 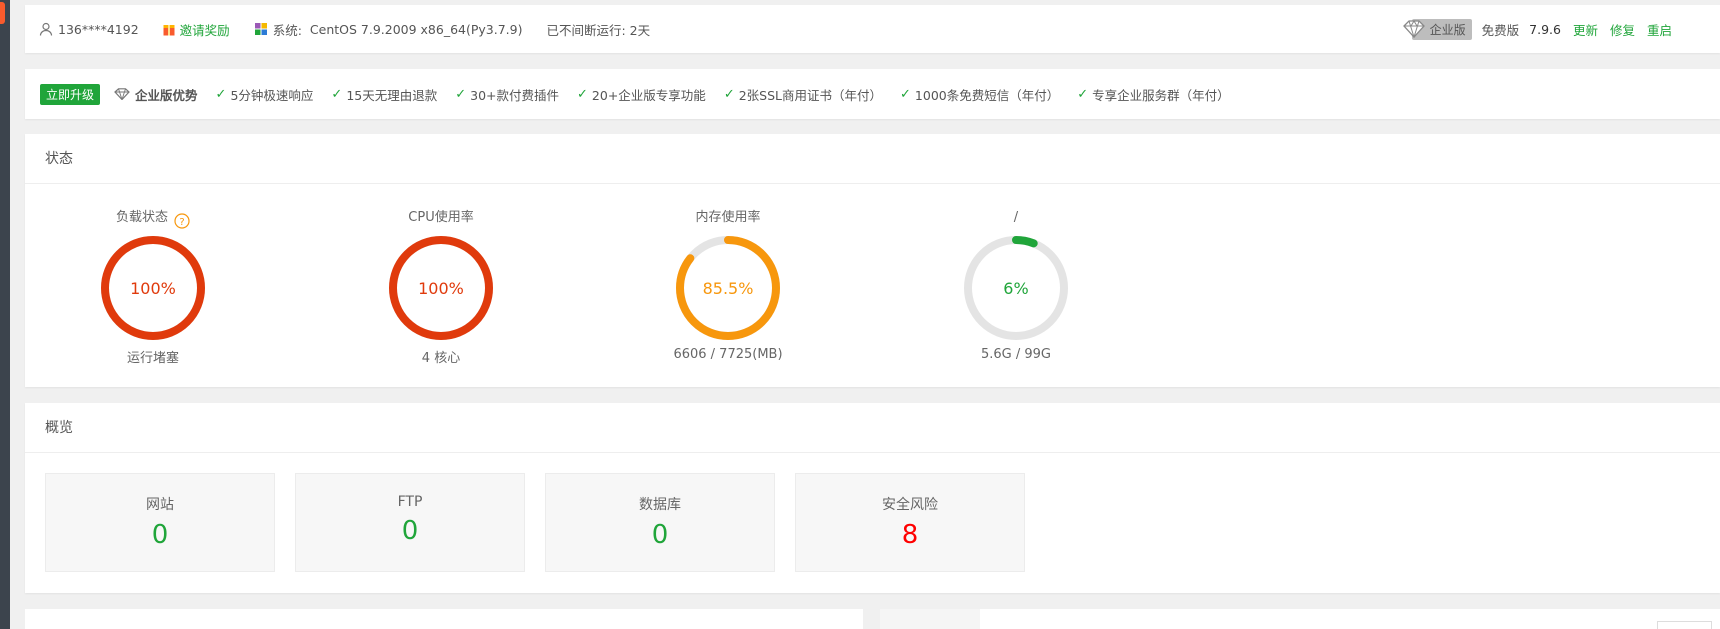 What do you see at coordinates (930, 619) in the screenshot?
I see `tab-traffic` at bounding box center [930, 619].